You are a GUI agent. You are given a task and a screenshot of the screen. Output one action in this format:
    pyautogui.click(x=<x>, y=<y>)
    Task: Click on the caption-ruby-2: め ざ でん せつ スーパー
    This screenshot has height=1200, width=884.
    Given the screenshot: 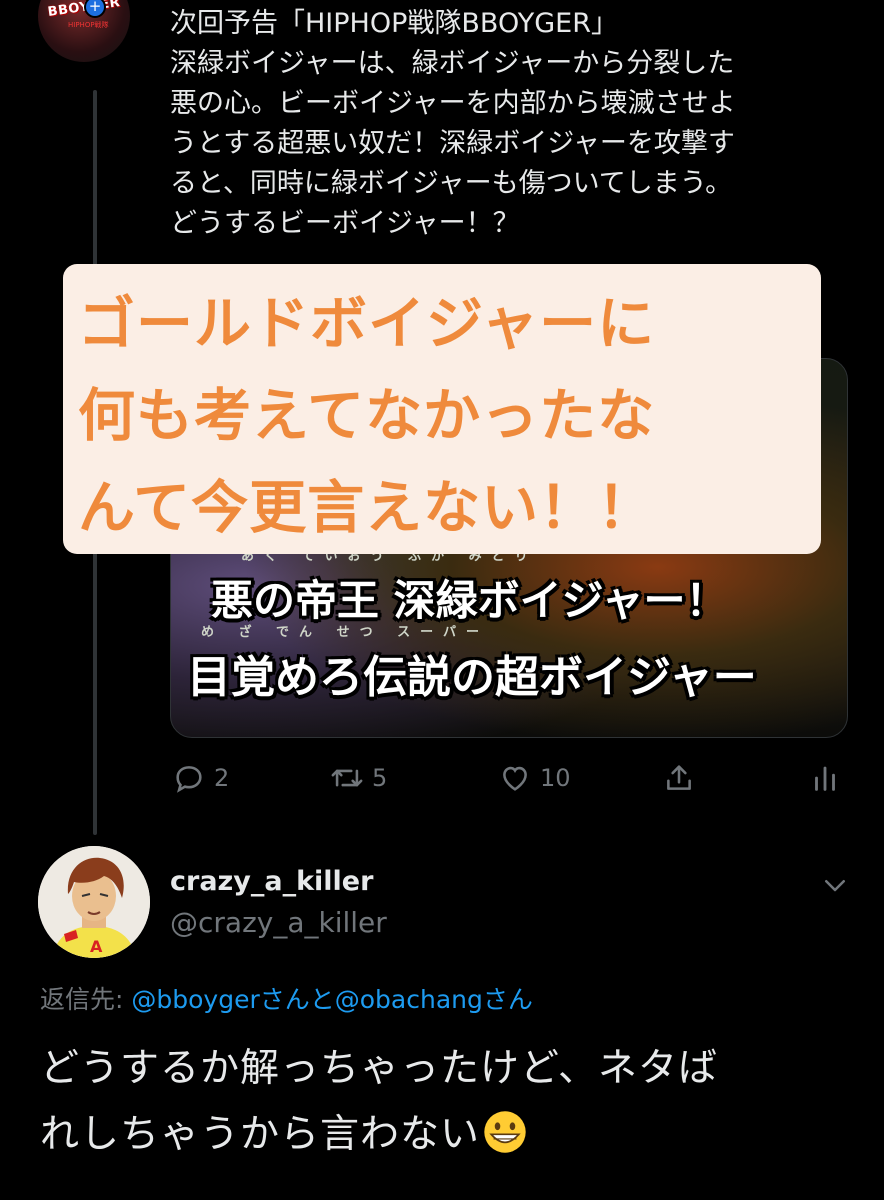 What is the action you would take?
    pyautogui.click(x=345, y=632)
    